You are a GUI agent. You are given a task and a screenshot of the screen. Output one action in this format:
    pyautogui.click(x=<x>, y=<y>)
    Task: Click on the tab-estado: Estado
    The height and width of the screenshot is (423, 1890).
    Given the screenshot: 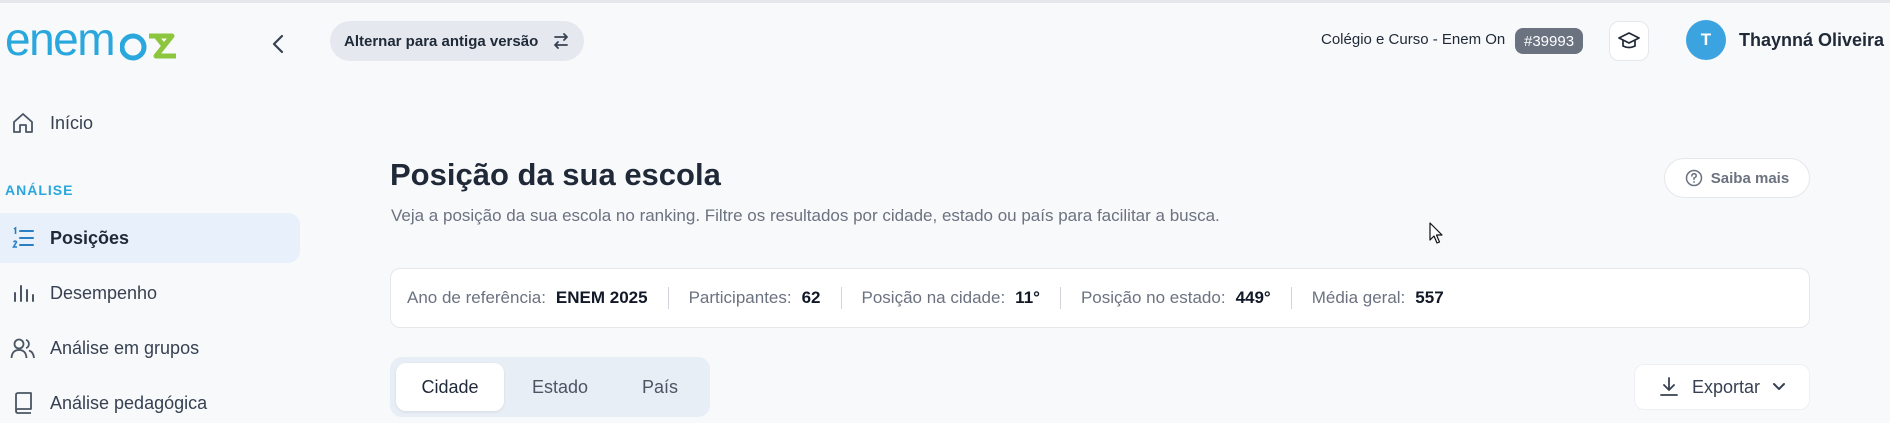 What is the action you would take?
    pyautogui.click(x=560, y=387)
    